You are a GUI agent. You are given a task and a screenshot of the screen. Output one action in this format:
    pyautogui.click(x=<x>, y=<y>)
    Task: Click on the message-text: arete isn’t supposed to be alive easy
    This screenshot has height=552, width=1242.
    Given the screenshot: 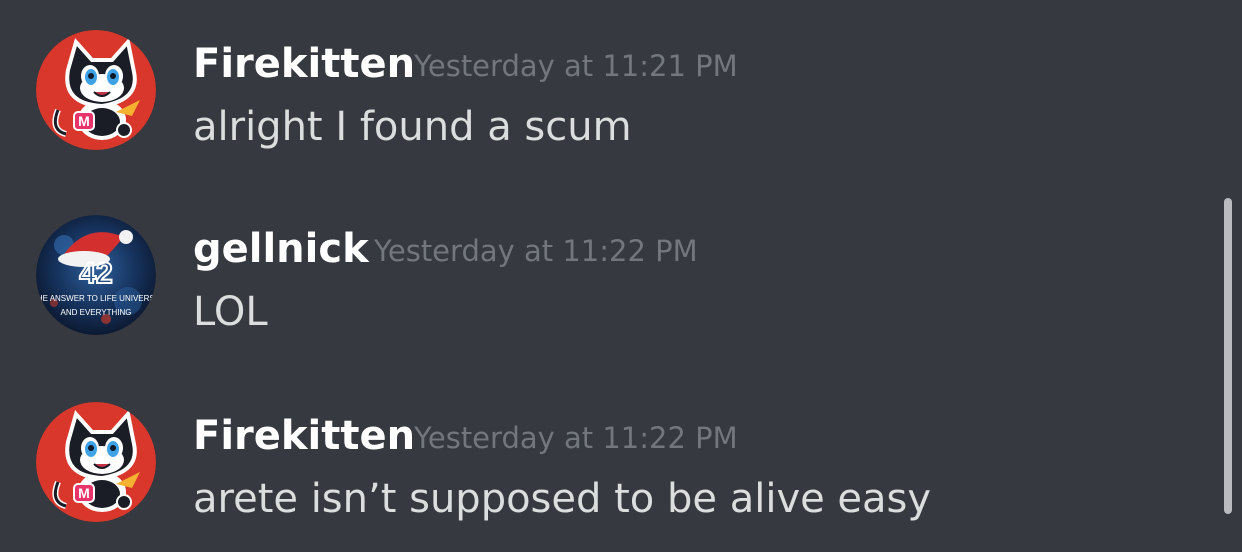 What is the action you would take?
    pyautogui.click(x=562, y=499)
    